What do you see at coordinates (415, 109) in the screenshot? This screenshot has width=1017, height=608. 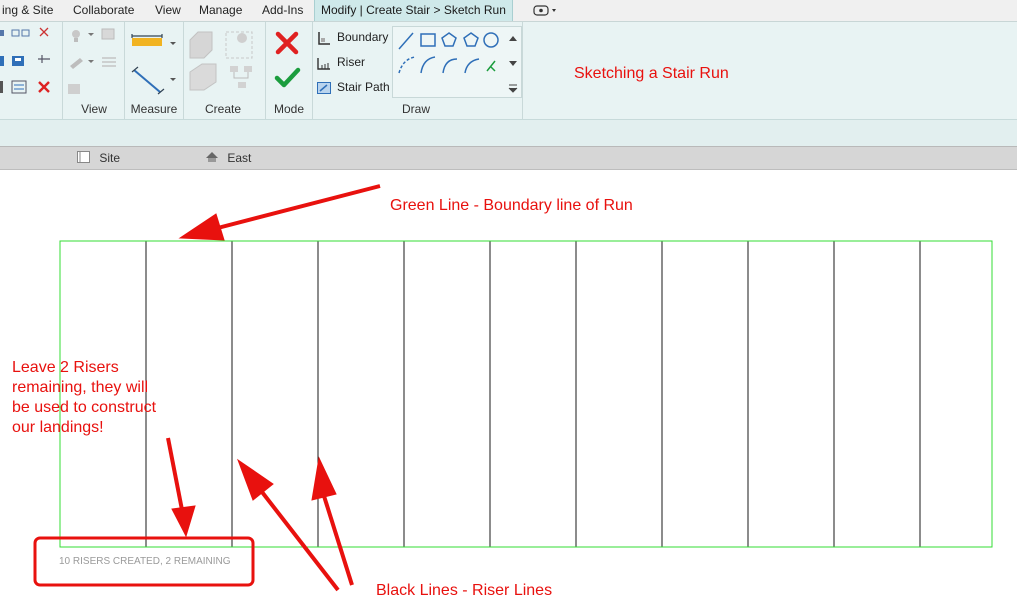 I see `panel-label-draw: Draw` at bounding box center [415, 109].